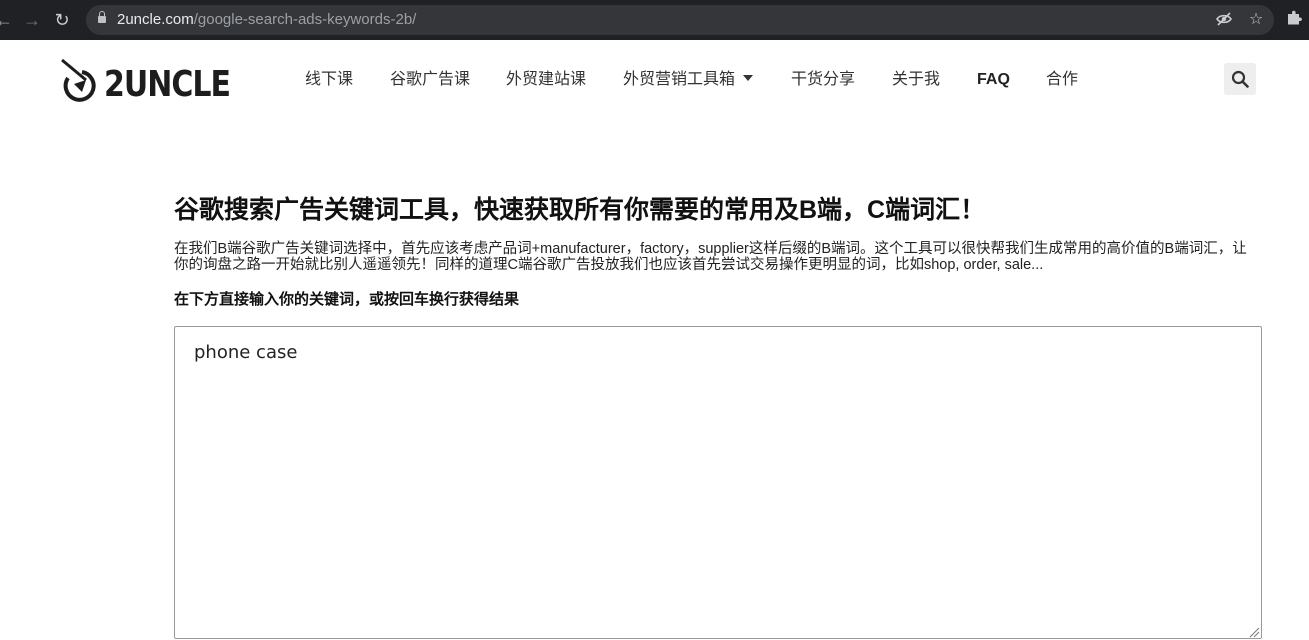 This screenshot has height=640, width=1309. I want to click on logo-text: 2UNCLE, so click(167, 85).